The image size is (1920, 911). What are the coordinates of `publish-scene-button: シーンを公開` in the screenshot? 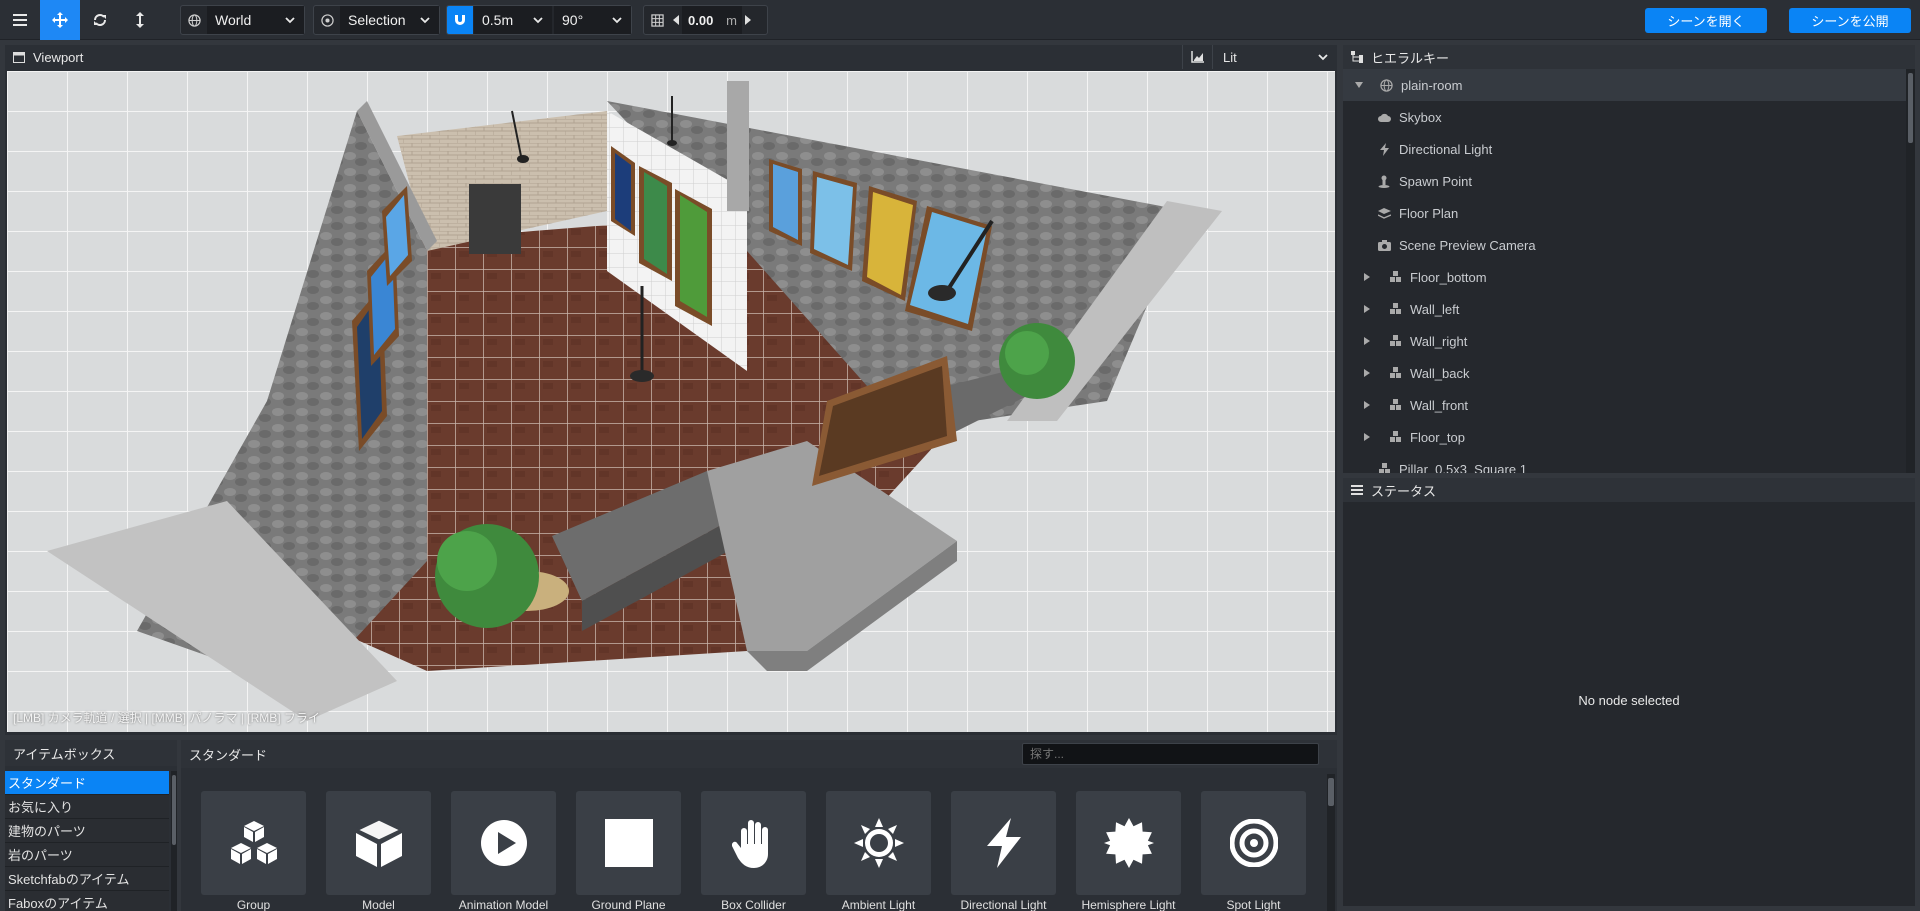 It's located at (1850, 20).